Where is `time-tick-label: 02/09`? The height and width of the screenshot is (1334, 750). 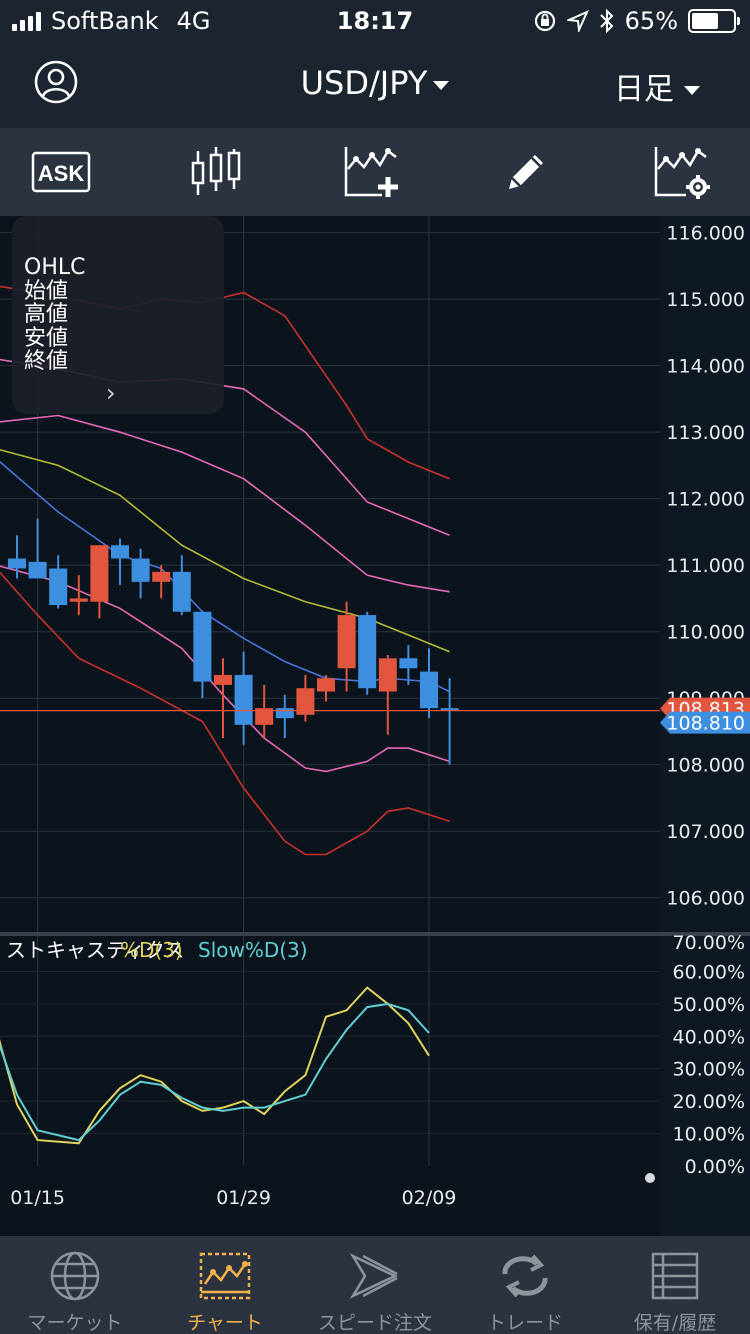 time-tick-label: 02/09 is located at coordinates (429, 1198).